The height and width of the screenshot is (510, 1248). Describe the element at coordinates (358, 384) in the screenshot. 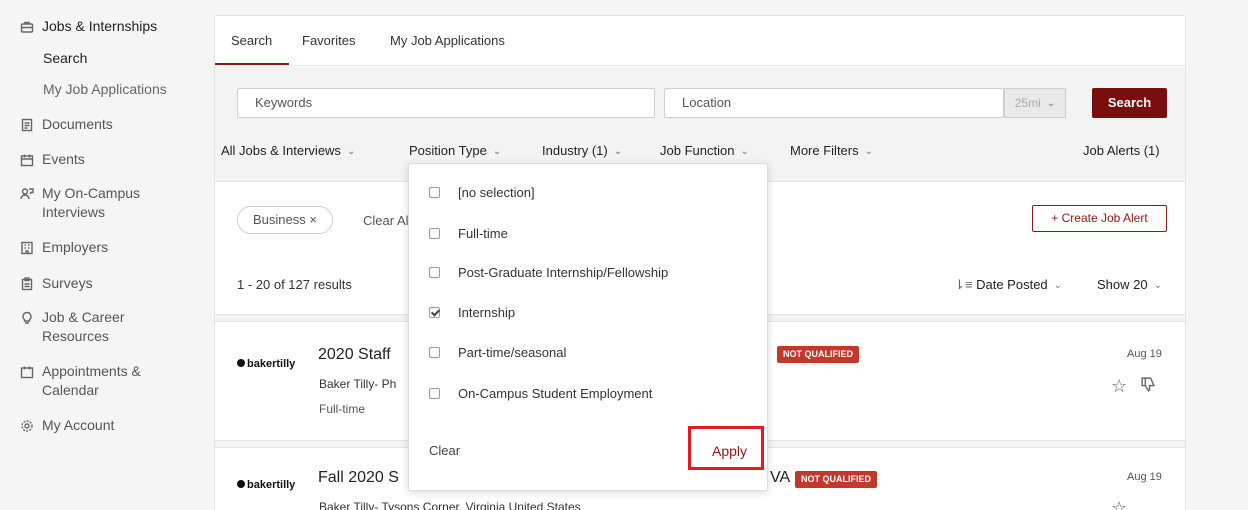

I see `job-company: Baker Tilly- Ph` at that location.